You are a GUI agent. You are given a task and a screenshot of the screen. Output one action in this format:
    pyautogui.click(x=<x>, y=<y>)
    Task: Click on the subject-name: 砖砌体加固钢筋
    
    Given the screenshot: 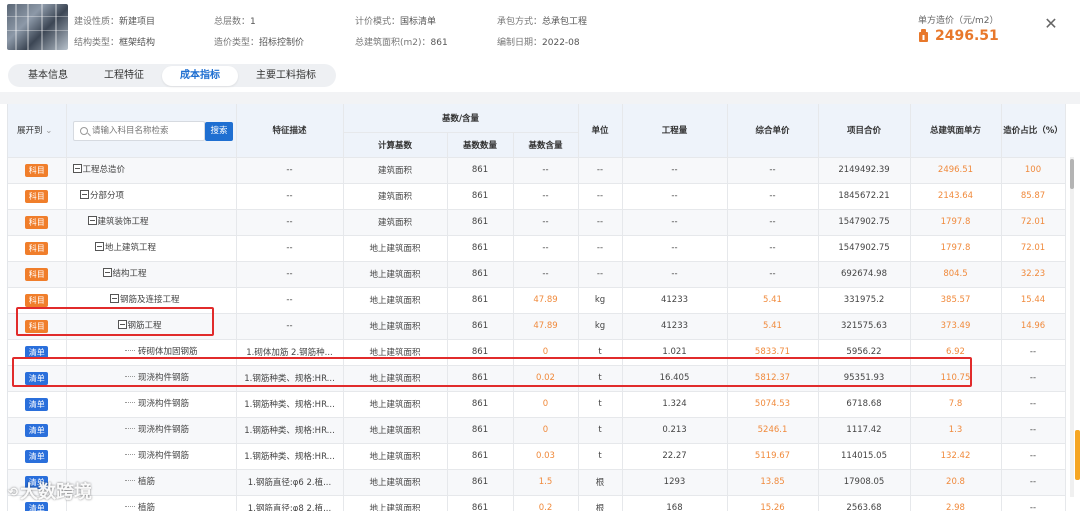 What is the action you would take?
    pyautogui.click(x=168, y=351)
    